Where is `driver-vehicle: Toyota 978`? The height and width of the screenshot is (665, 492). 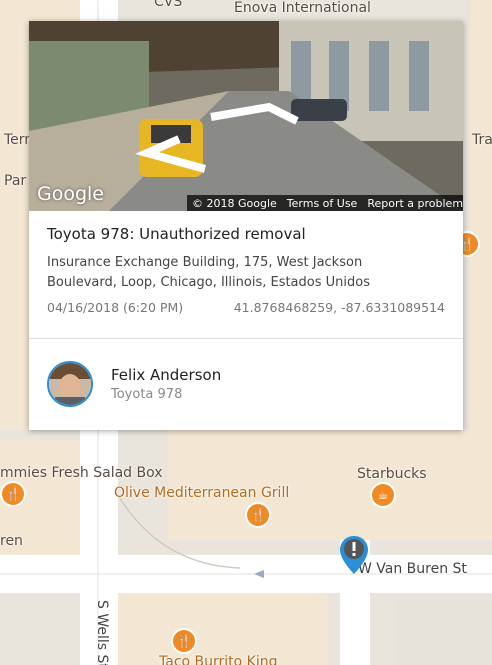
driver-vehicle: Toyota 978 is located at coordinates (147, 394).